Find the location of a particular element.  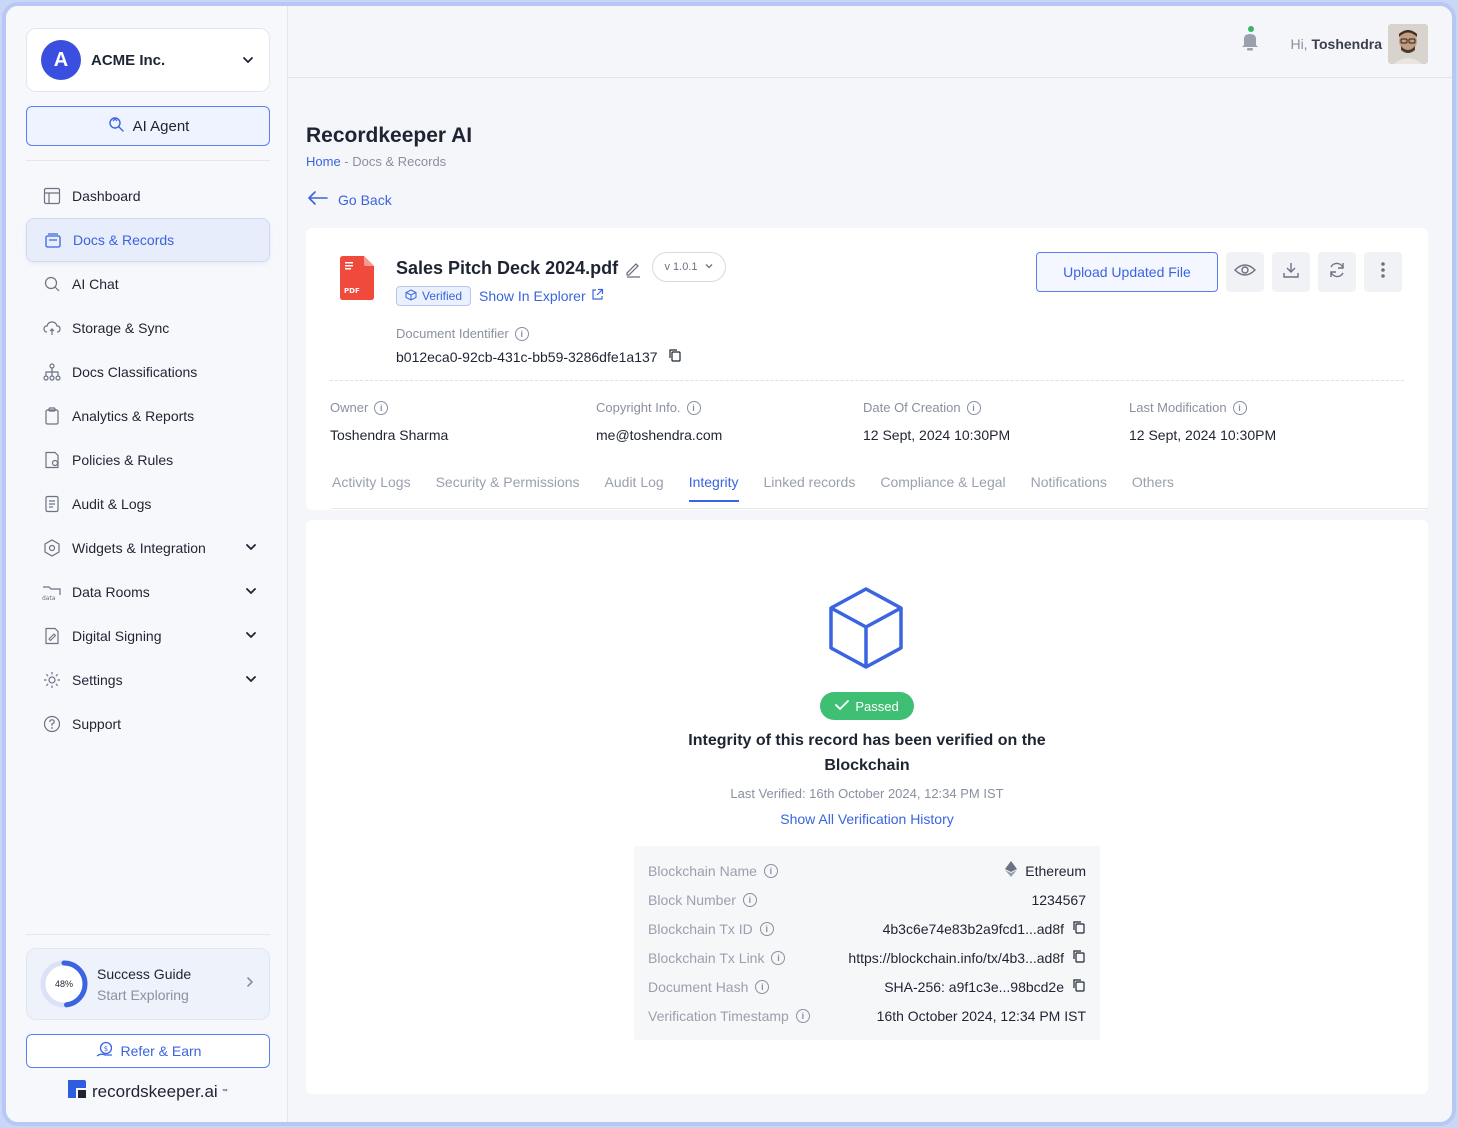

divider is located at coordinates (867, 380).